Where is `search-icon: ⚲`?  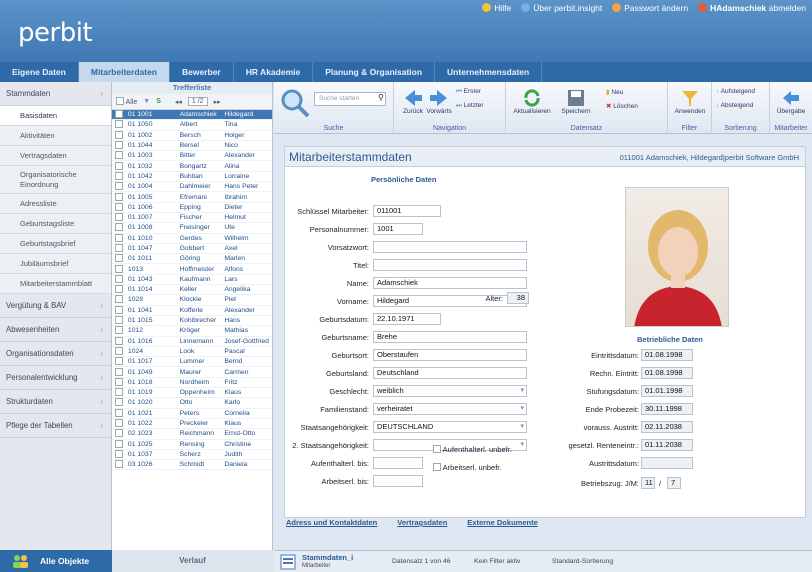 search-icon: ⚲ is located at coordinates (381, 97).